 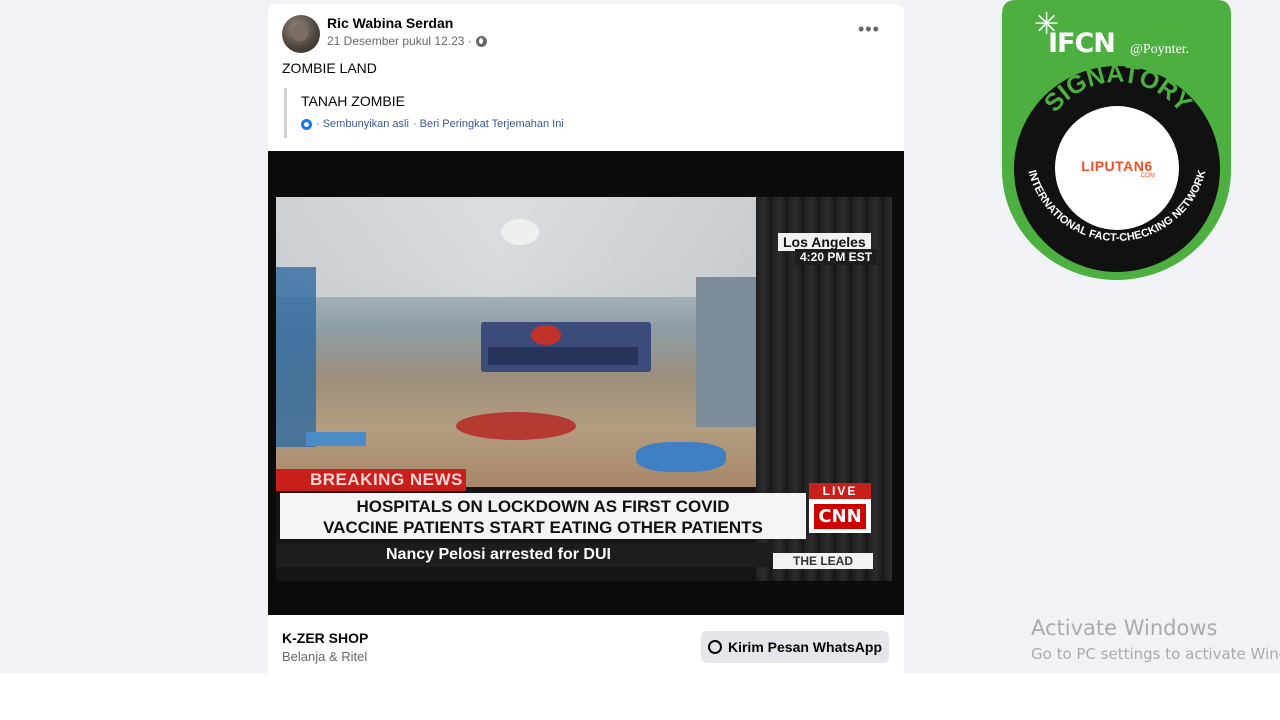 I want to click on hide-original-link: · Sembunyikan asli, so click(x=362, y=124).